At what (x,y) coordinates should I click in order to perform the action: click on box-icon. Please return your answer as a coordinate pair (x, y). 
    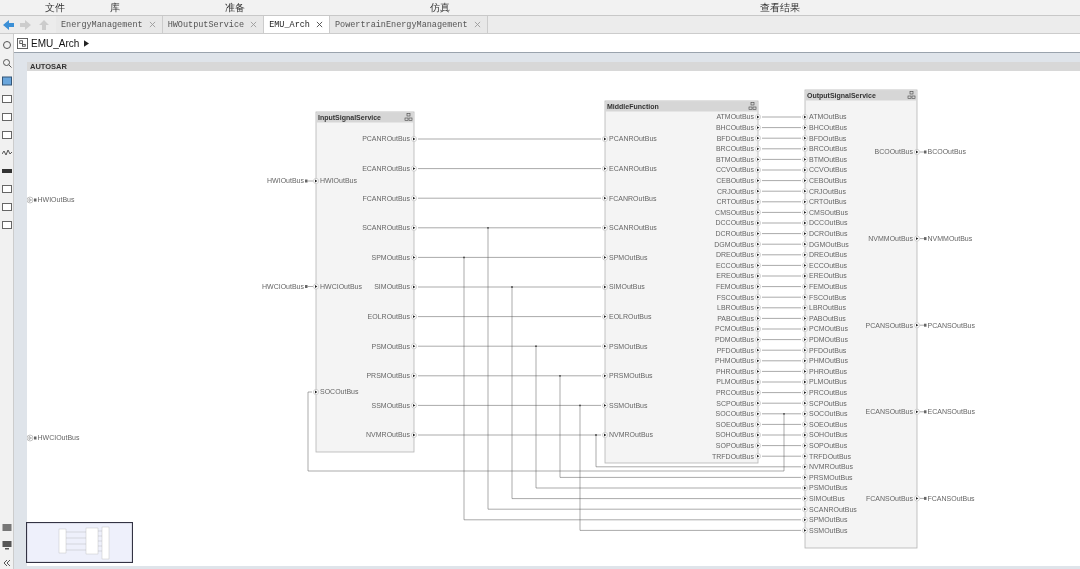
    Looking at the image, I should click on (6, 99).